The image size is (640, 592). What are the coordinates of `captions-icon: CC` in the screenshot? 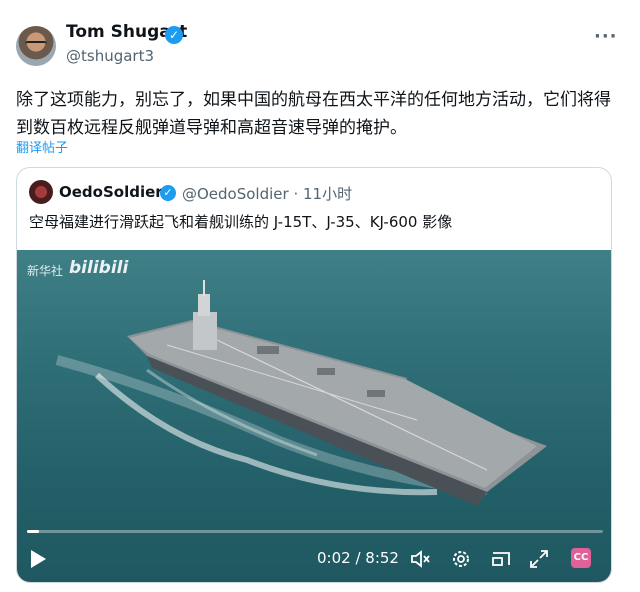 It's located at (581, 558).